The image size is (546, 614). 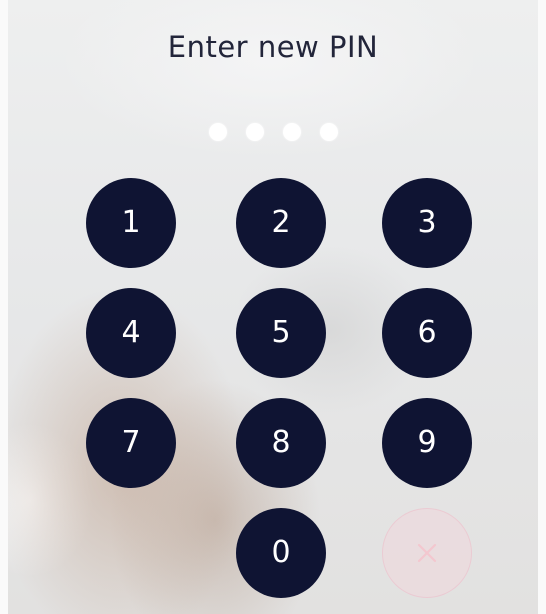 I want to click on key-label: 0, so click(x=281, y=552).